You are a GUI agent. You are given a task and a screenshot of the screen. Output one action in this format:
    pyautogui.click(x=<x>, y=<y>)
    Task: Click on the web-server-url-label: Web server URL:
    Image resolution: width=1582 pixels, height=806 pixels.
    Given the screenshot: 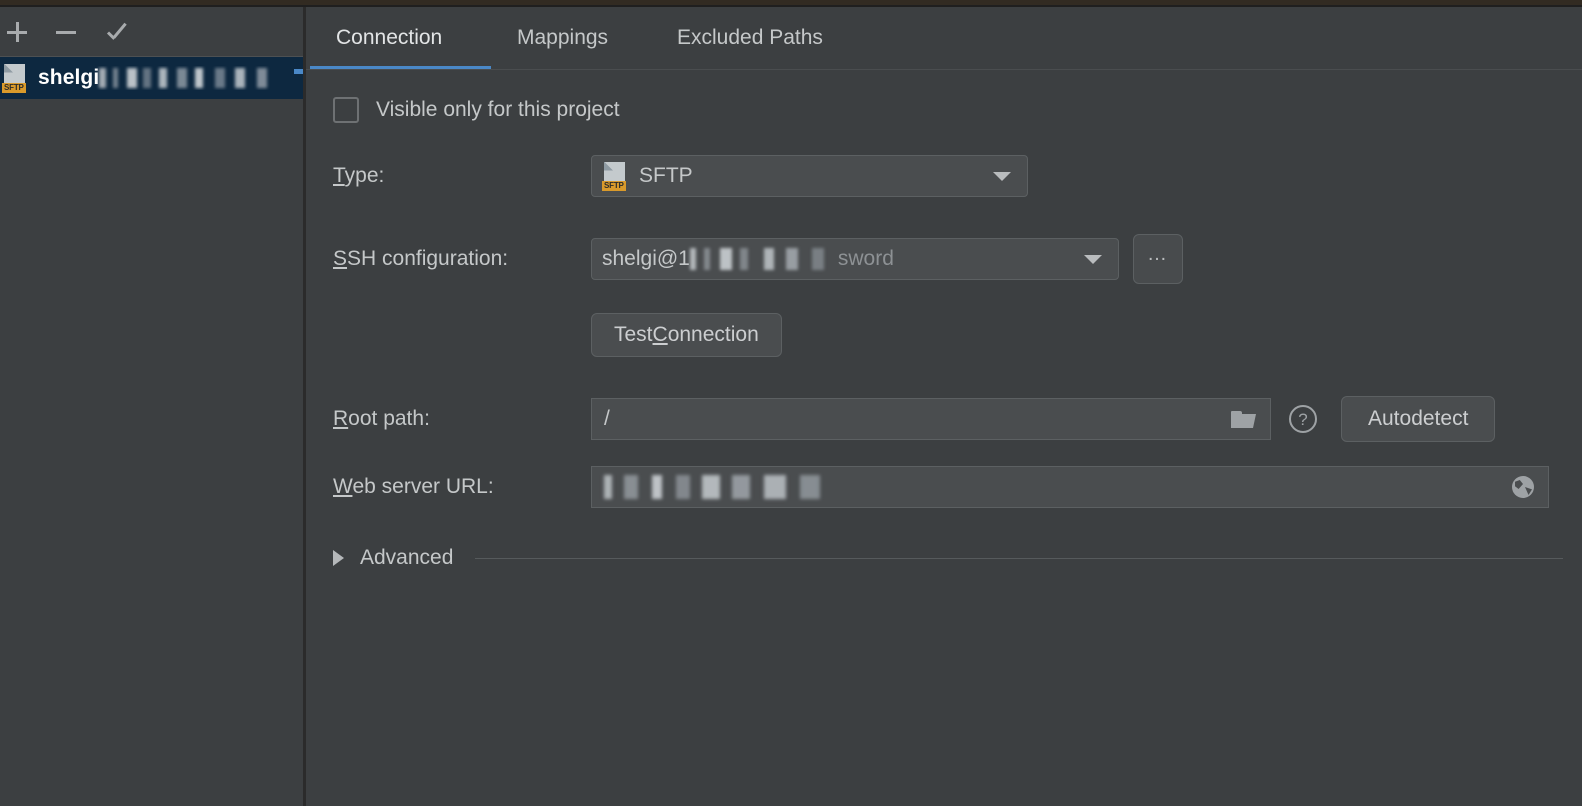 What is the action you would take?
    pyautogui.click(x=413, y=486)
    